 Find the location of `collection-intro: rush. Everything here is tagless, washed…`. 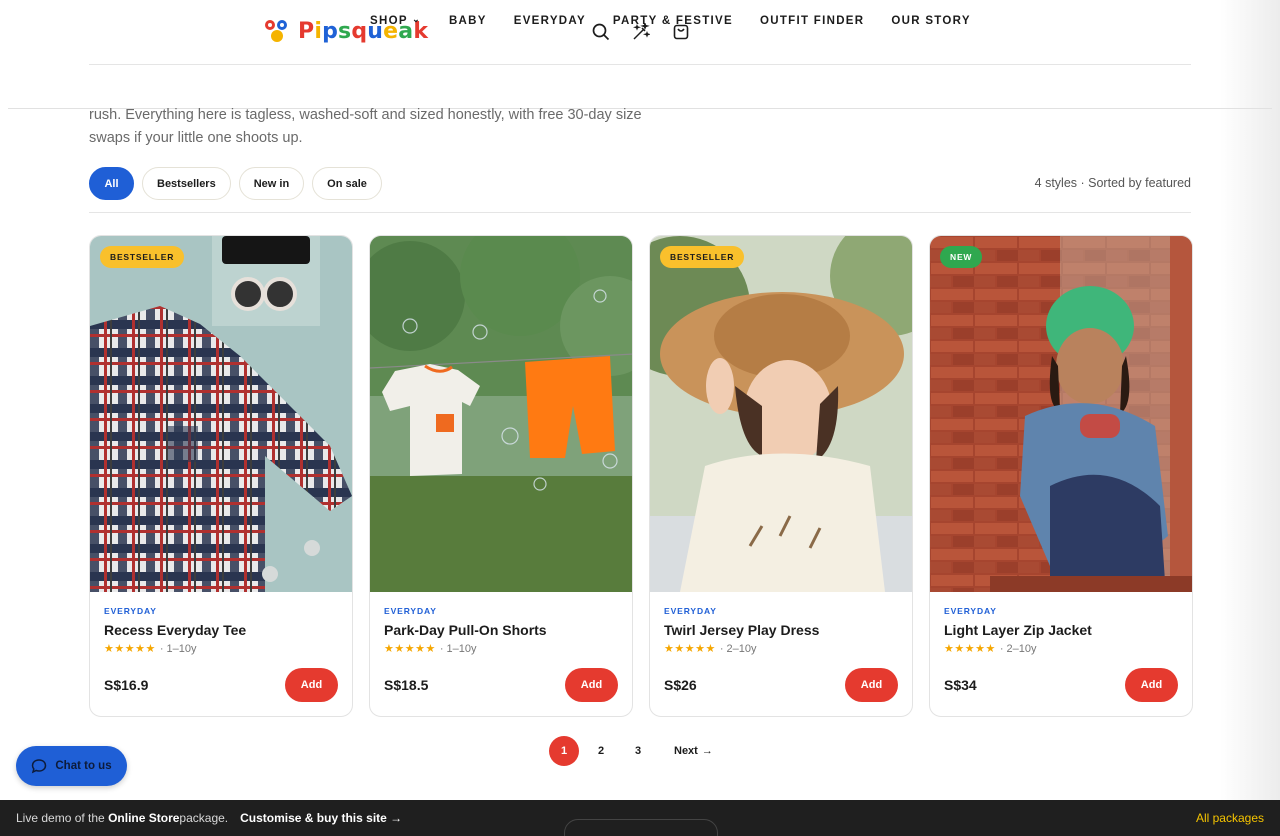

collection-intro: rush. Everything here is tagless, washed… is located at coordinates (365, 126).